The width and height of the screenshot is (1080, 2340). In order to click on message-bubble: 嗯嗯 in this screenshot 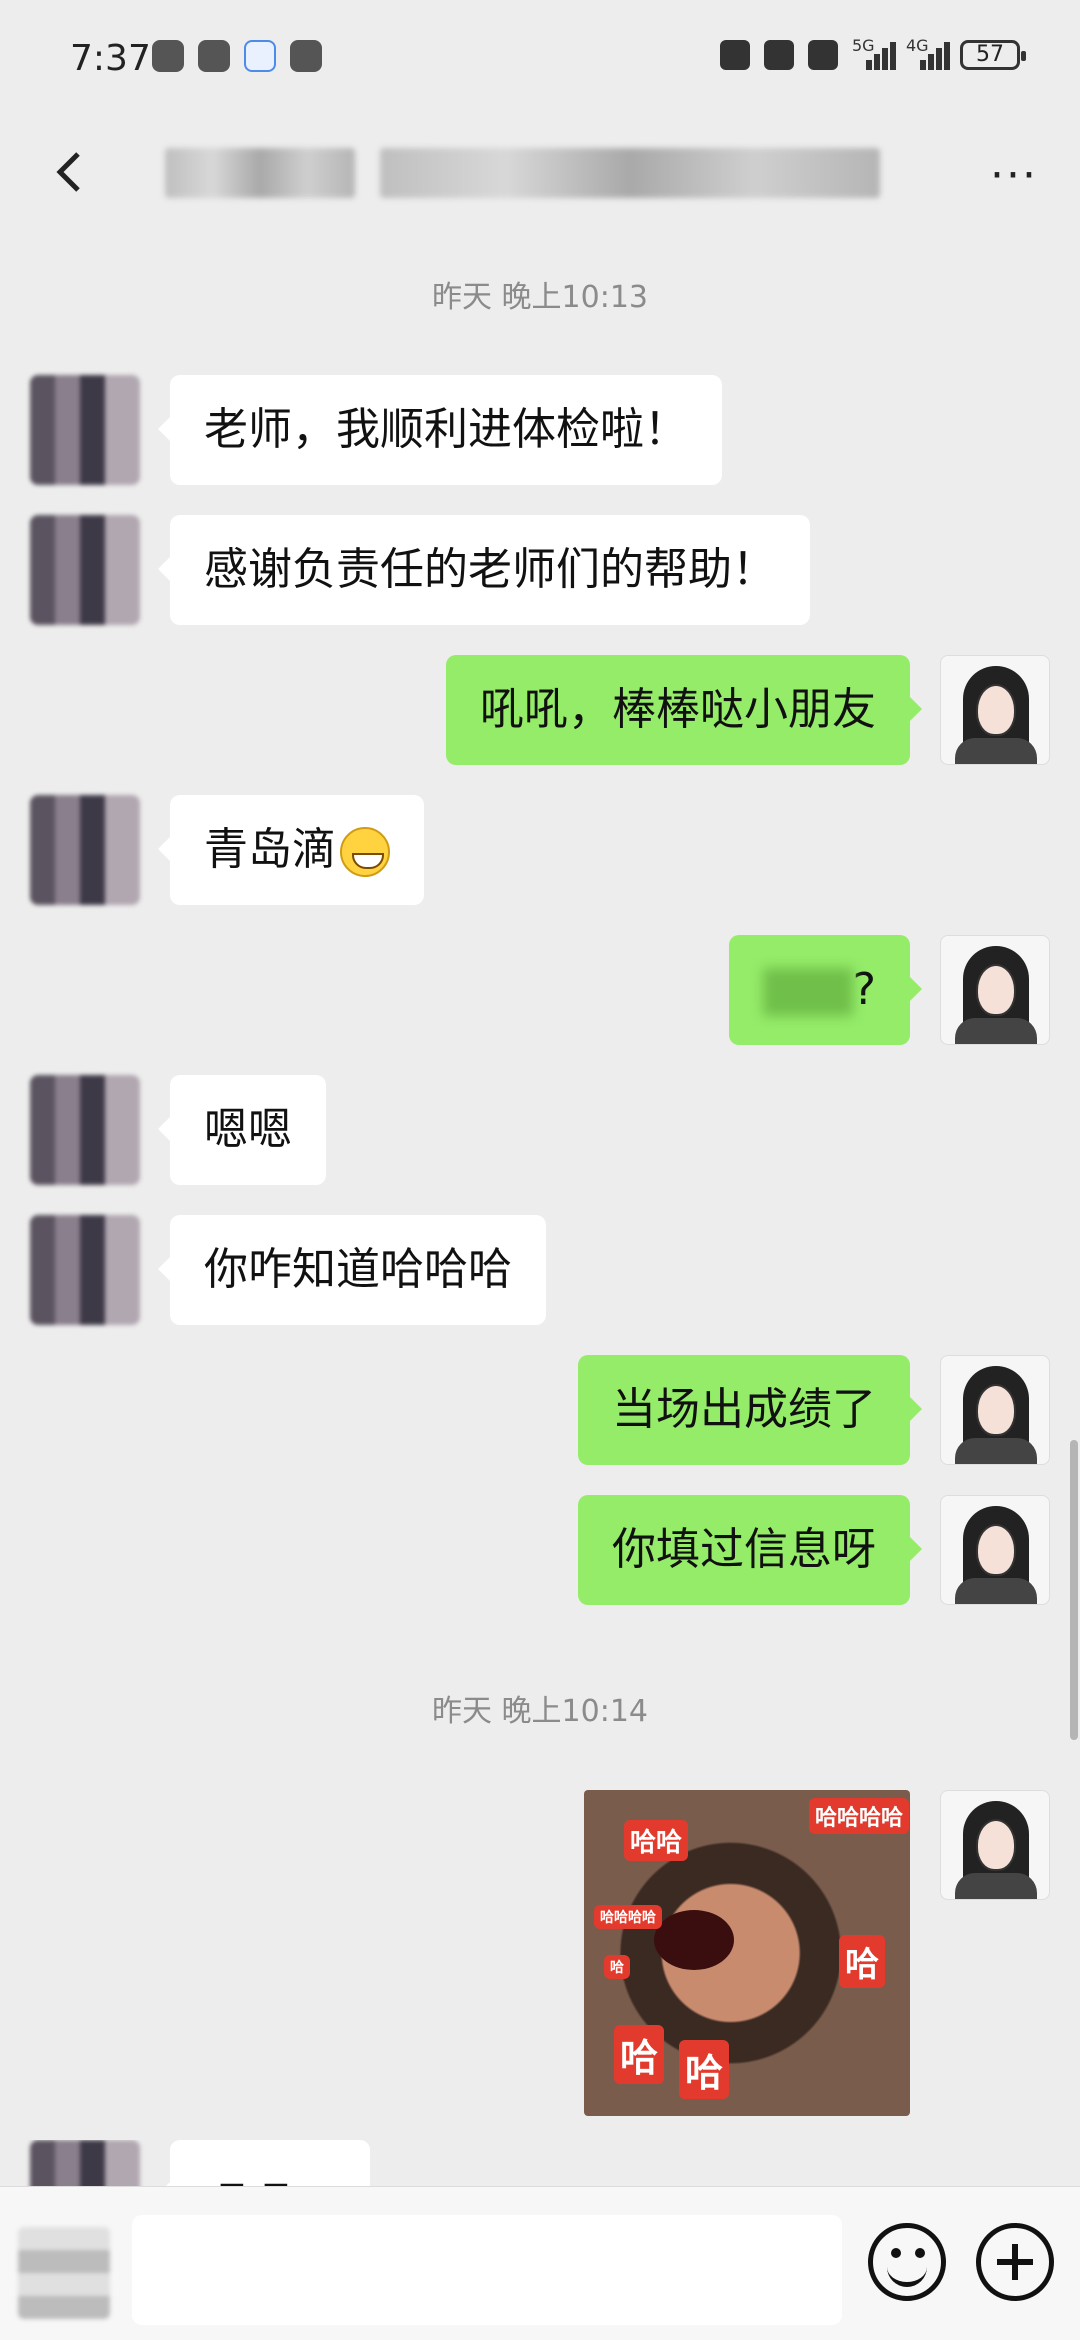, I will do `click(242, 1130)`.